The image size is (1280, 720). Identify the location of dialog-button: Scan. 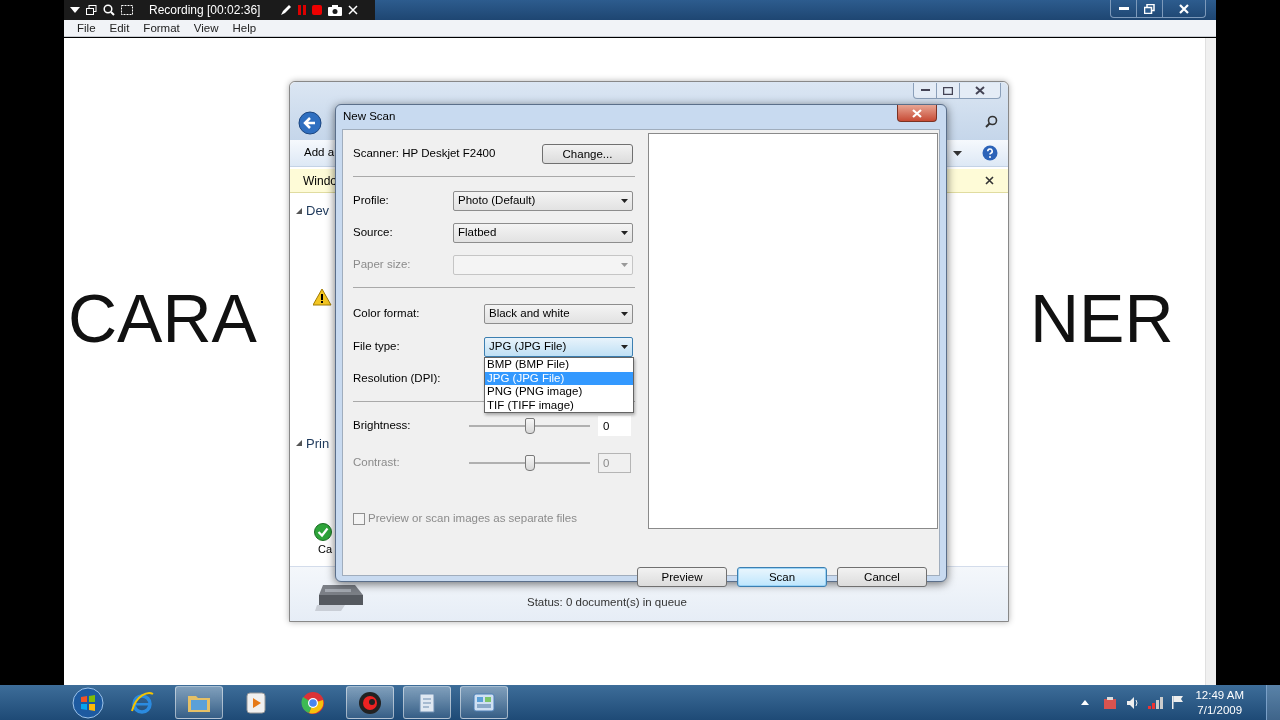
(782, 577).